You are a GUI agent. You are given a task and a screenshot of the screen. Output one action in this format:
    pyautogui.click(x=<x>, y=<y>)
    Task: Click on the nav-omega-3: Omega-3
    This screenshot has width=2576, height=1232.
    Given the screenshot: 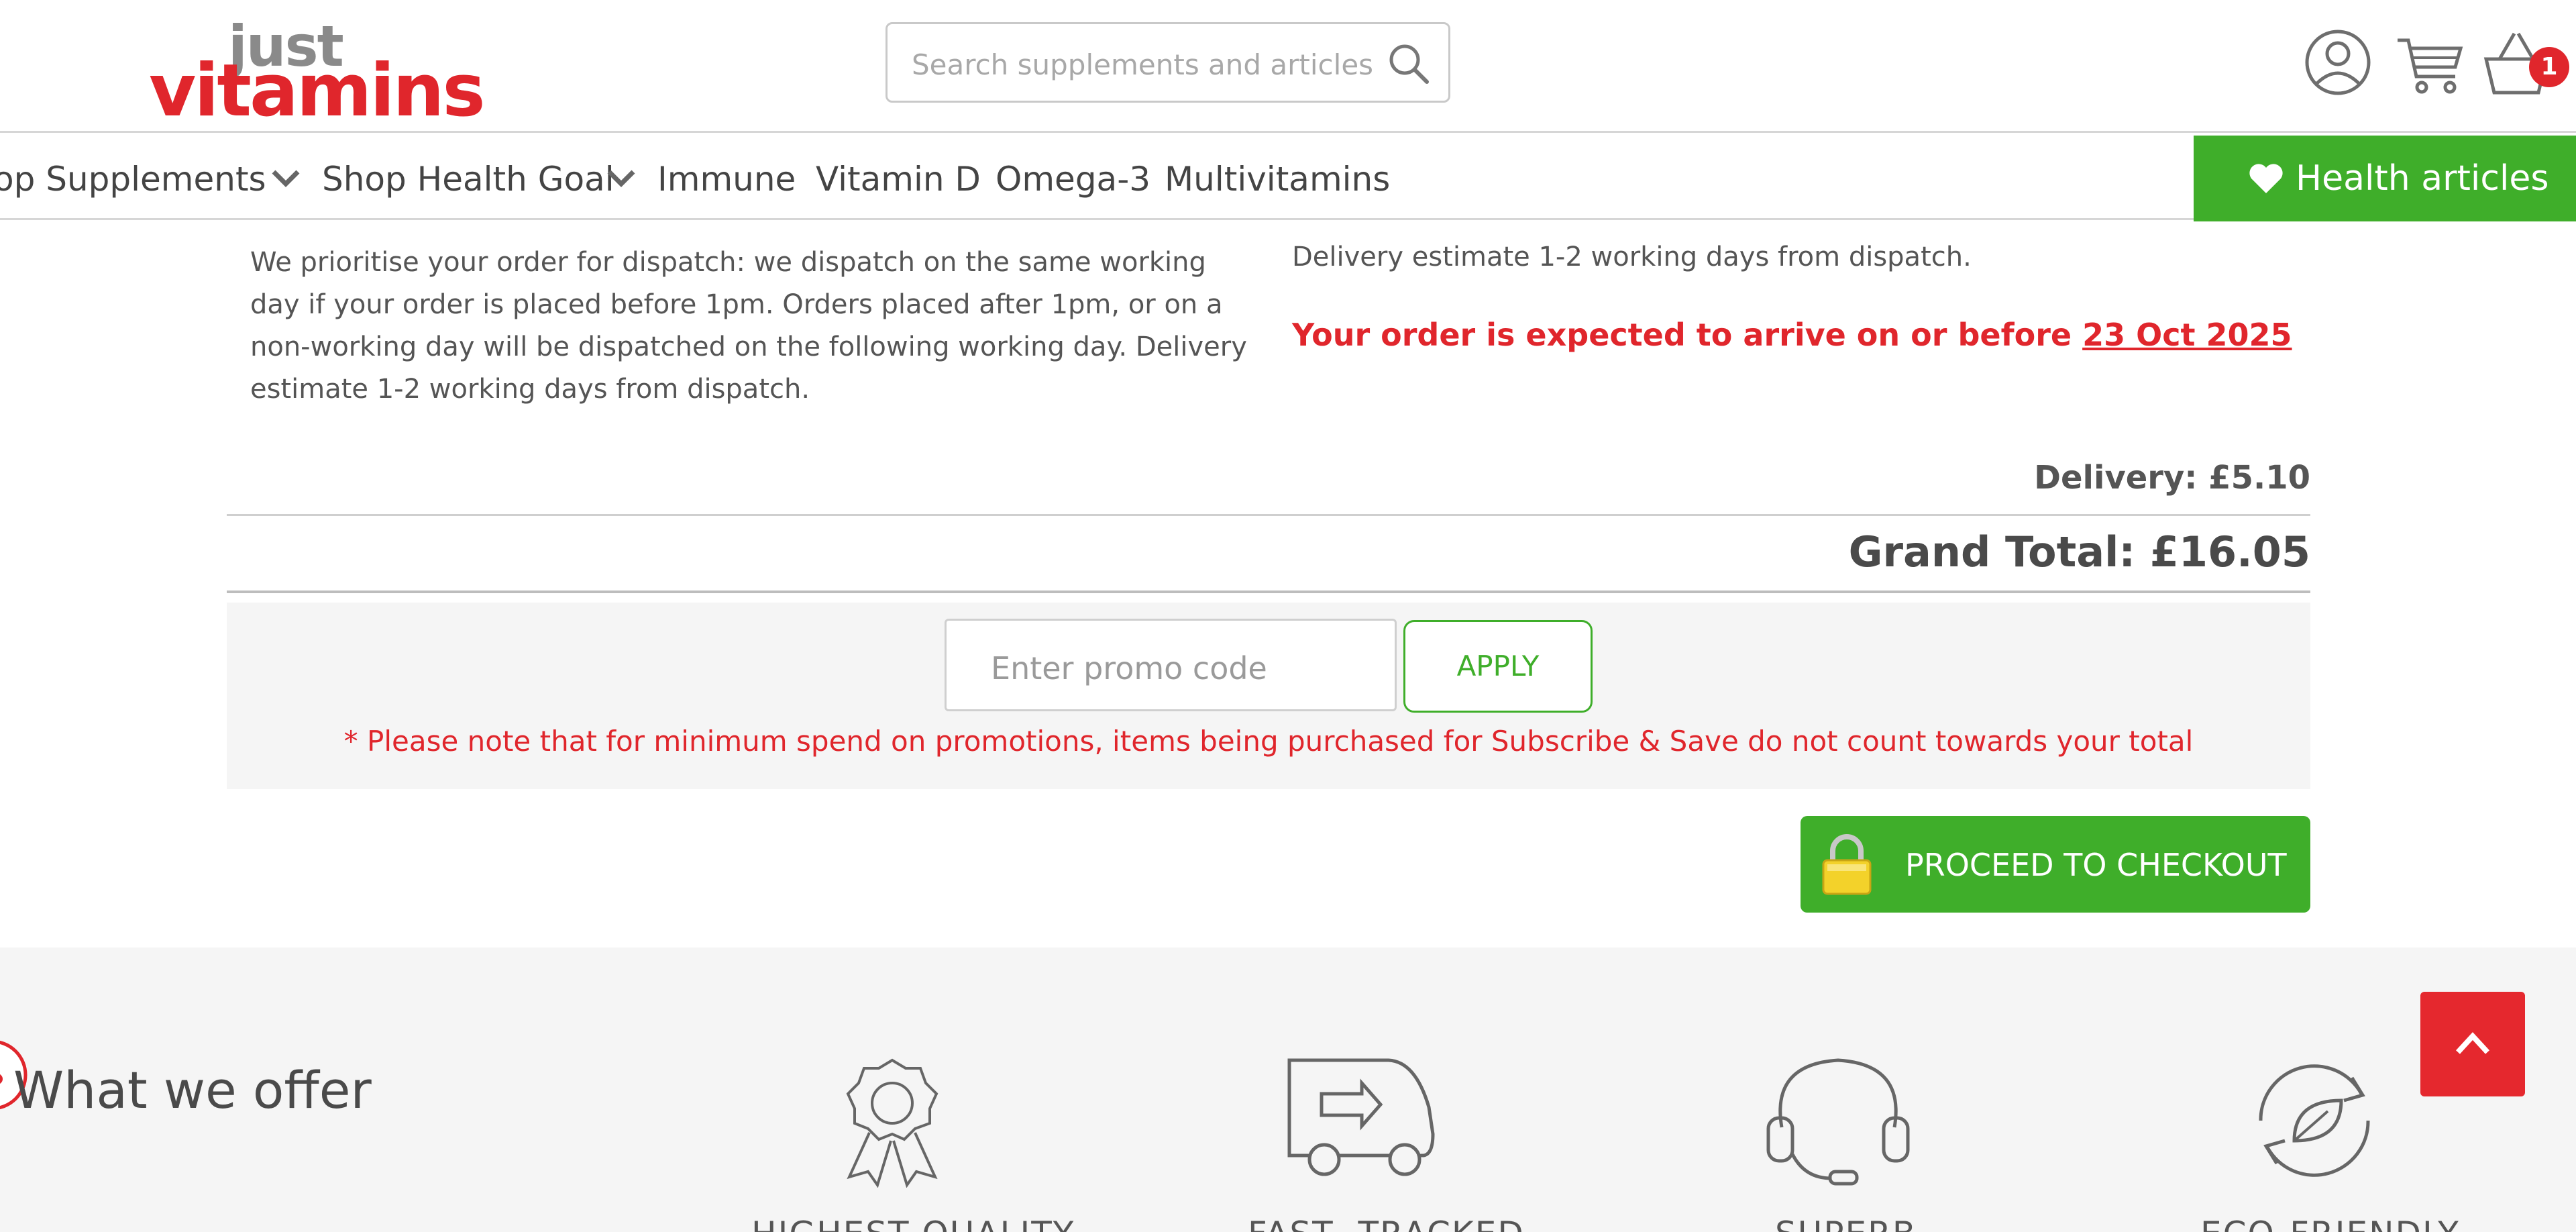 What is the action you would take?
    pyautogui.click(x=1073, y=179)
    